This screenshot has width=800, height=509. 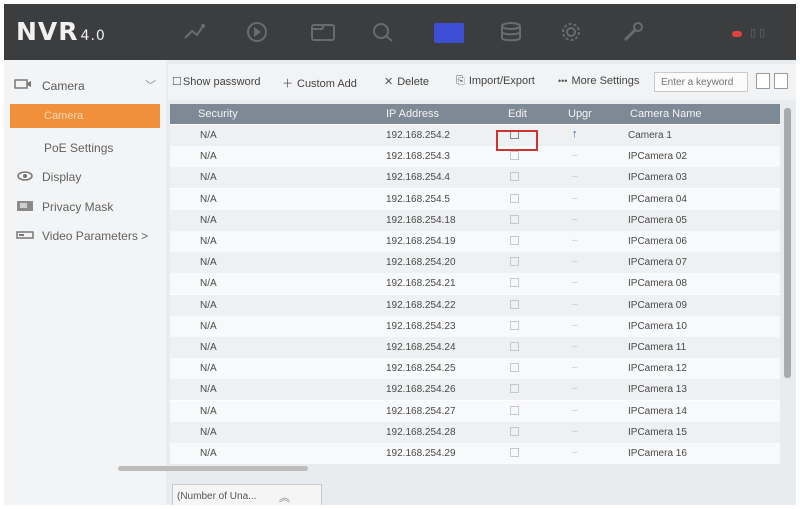 What do you see at coordinates (475, 432) in the screenshot?
I see `table-row: N/A 192.168.254.28 – IPCamera 15` at bounding box center [475, 432].